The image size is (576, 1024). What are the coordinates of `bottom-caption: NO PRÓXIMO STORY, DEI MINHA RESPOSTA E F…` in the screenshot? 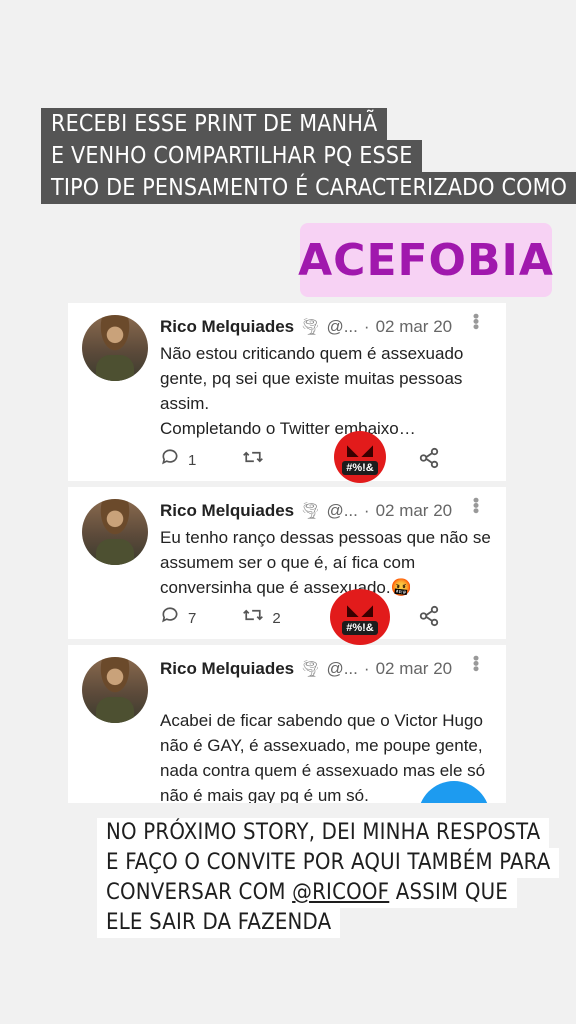 It's located at (328, 878).